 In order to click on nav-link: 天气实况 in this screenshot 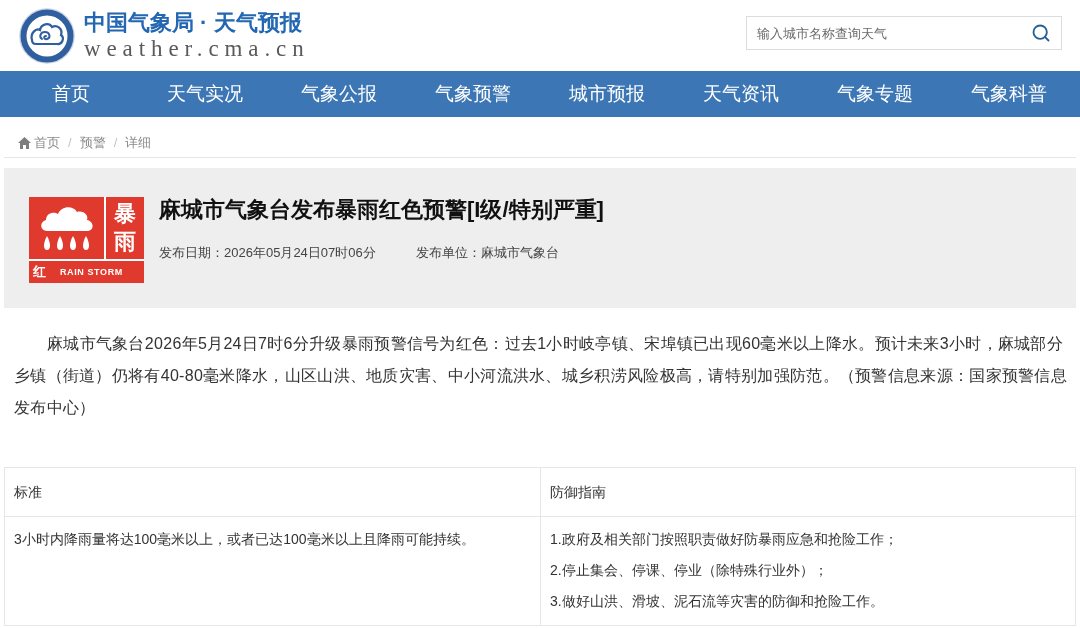, I will do `click(205, 94)`.